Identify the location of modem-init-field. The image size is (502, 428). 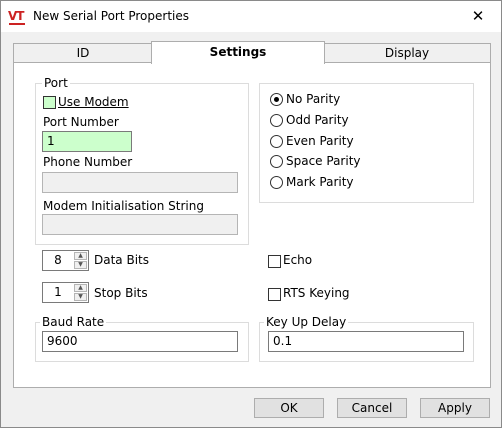
(140, 224).